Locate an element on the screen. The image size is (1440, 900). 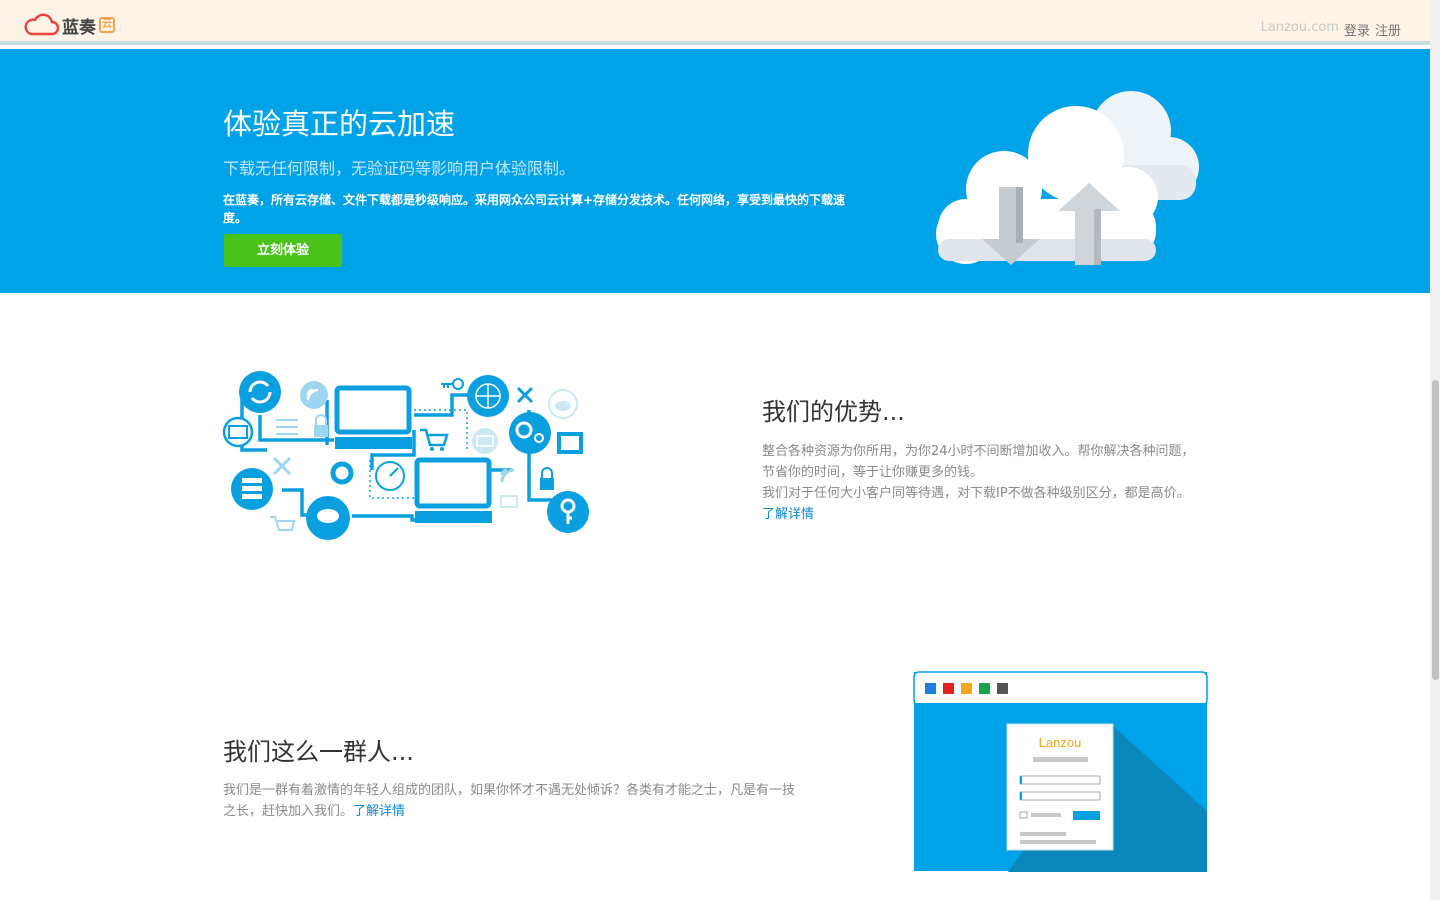
site-domain: Lanzou.com is located at coordinates (1299, 27).